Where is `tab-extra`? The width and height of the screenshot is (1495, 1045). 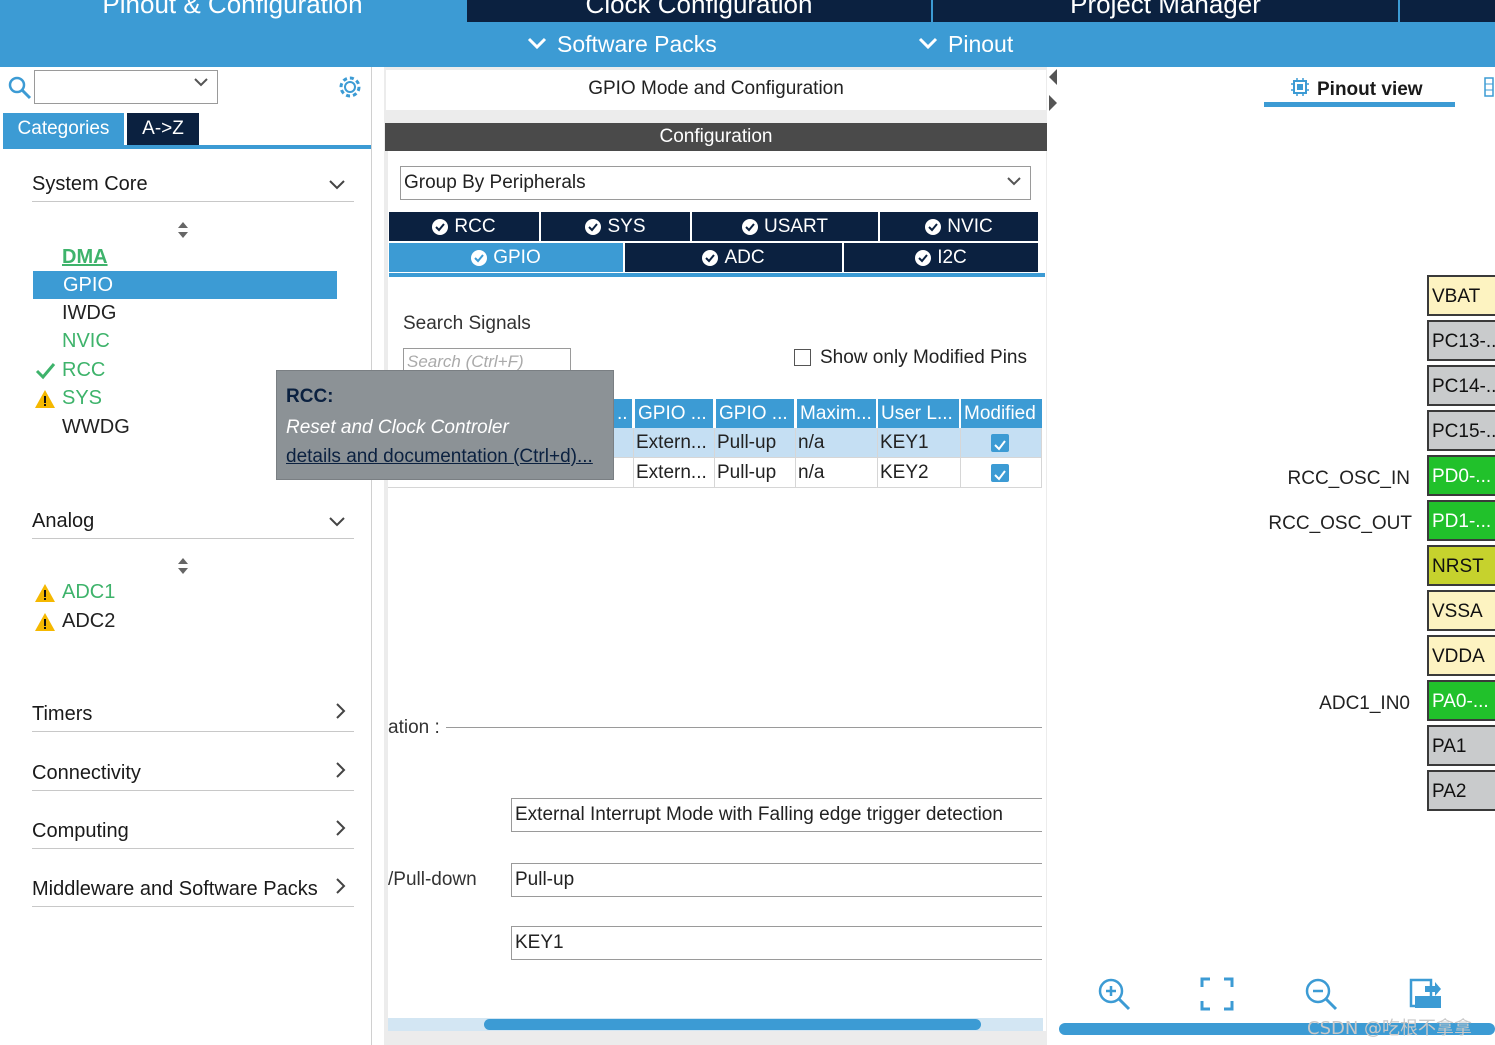
tab-extra is located at coordinates (1447, 11).